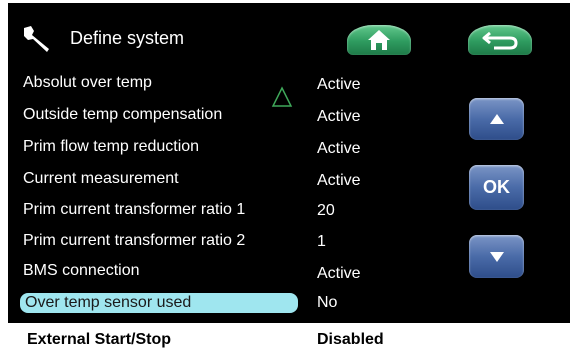  Describe the element at coordinates (81, 271) in the screenshot. I see `setting-label: BMS connection` at that location.